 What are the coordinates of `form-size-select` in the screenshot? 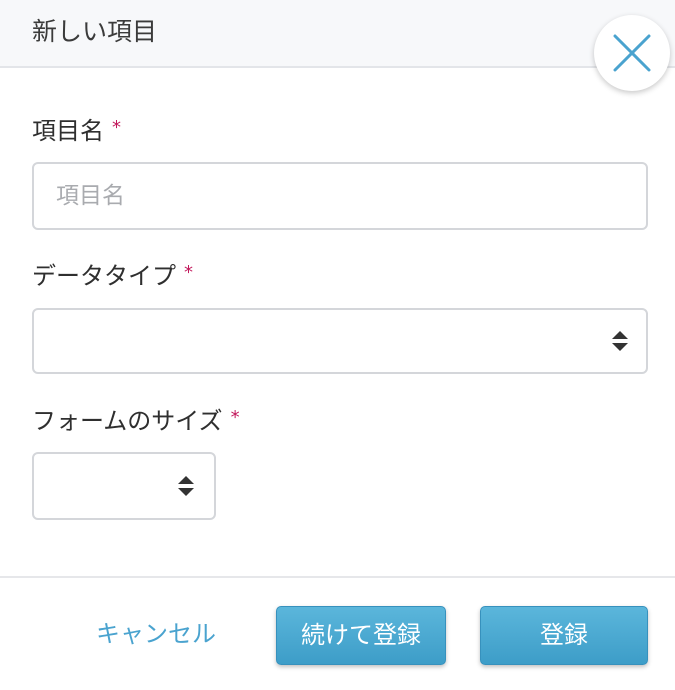 It's located at (124, 486).